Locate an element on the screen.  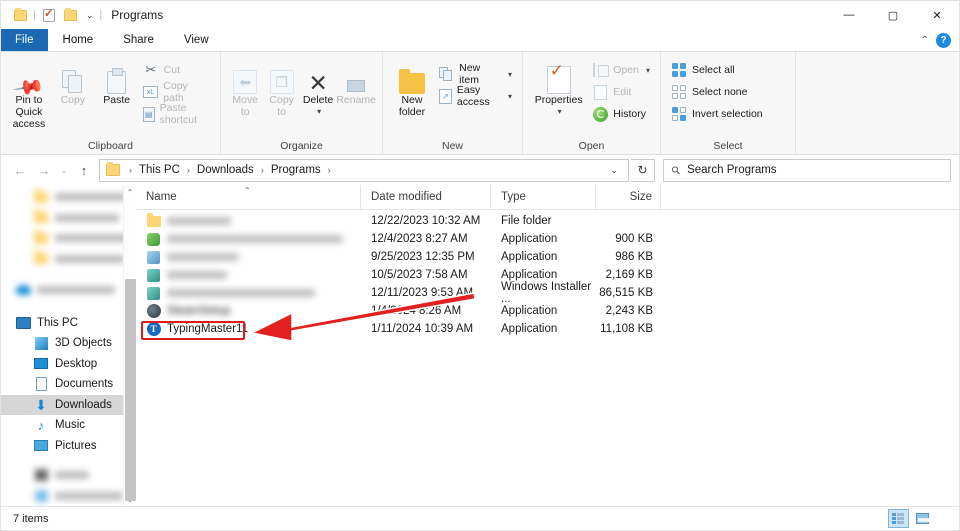
sidebar-item-pictures: Pictures is located at coordinates (68, 446).